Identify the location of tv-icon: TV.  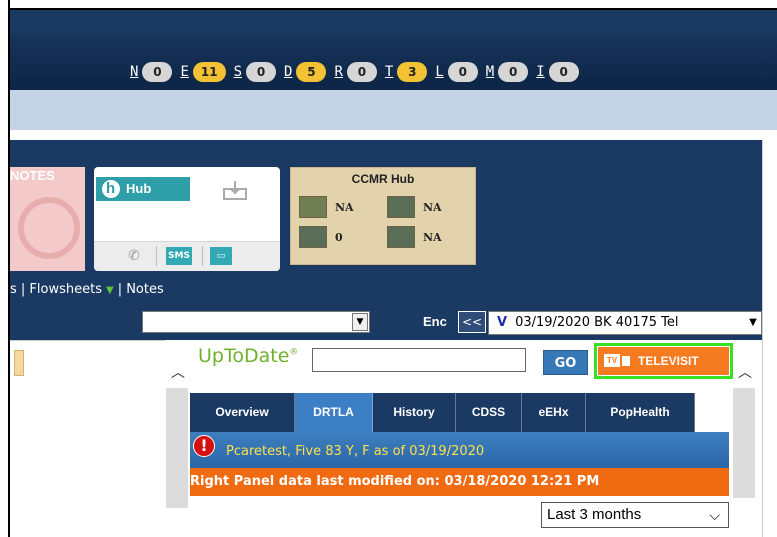
(612, 360).